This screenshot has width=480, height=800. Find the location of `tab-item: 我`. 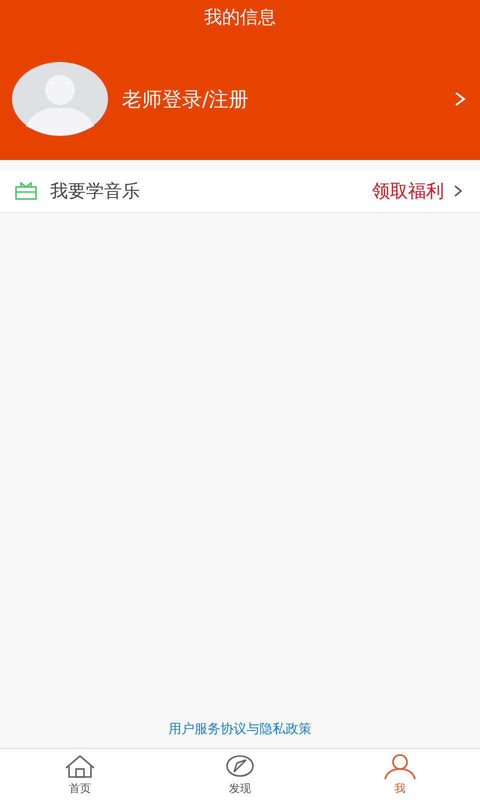

tab-item: 我 is located at coordinates (400, 774).